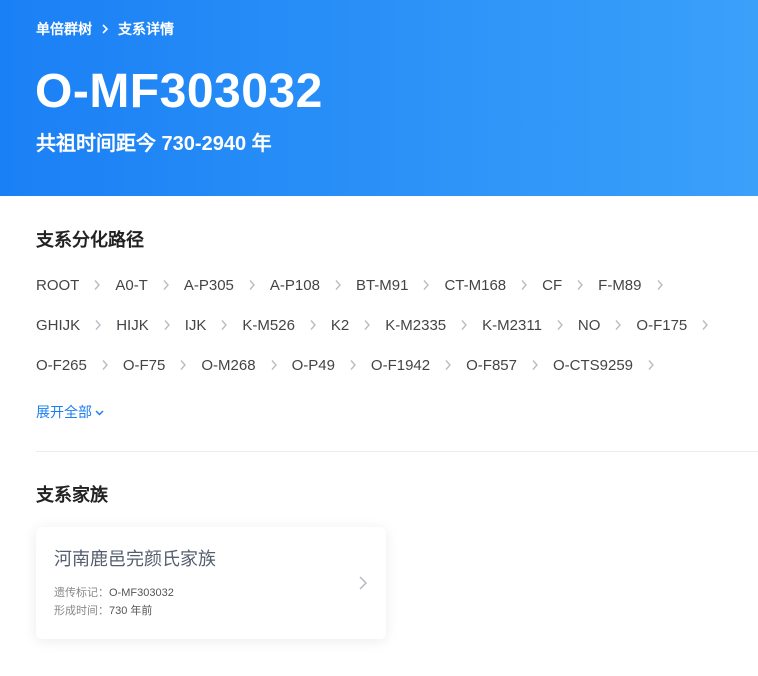 This screenshot has width=758, height=676. I want to click on clan-card: 河南鹿邑完颜氏家族 遗传标记：O-MF303032 形成时间：730 年前, so click(211, 583).